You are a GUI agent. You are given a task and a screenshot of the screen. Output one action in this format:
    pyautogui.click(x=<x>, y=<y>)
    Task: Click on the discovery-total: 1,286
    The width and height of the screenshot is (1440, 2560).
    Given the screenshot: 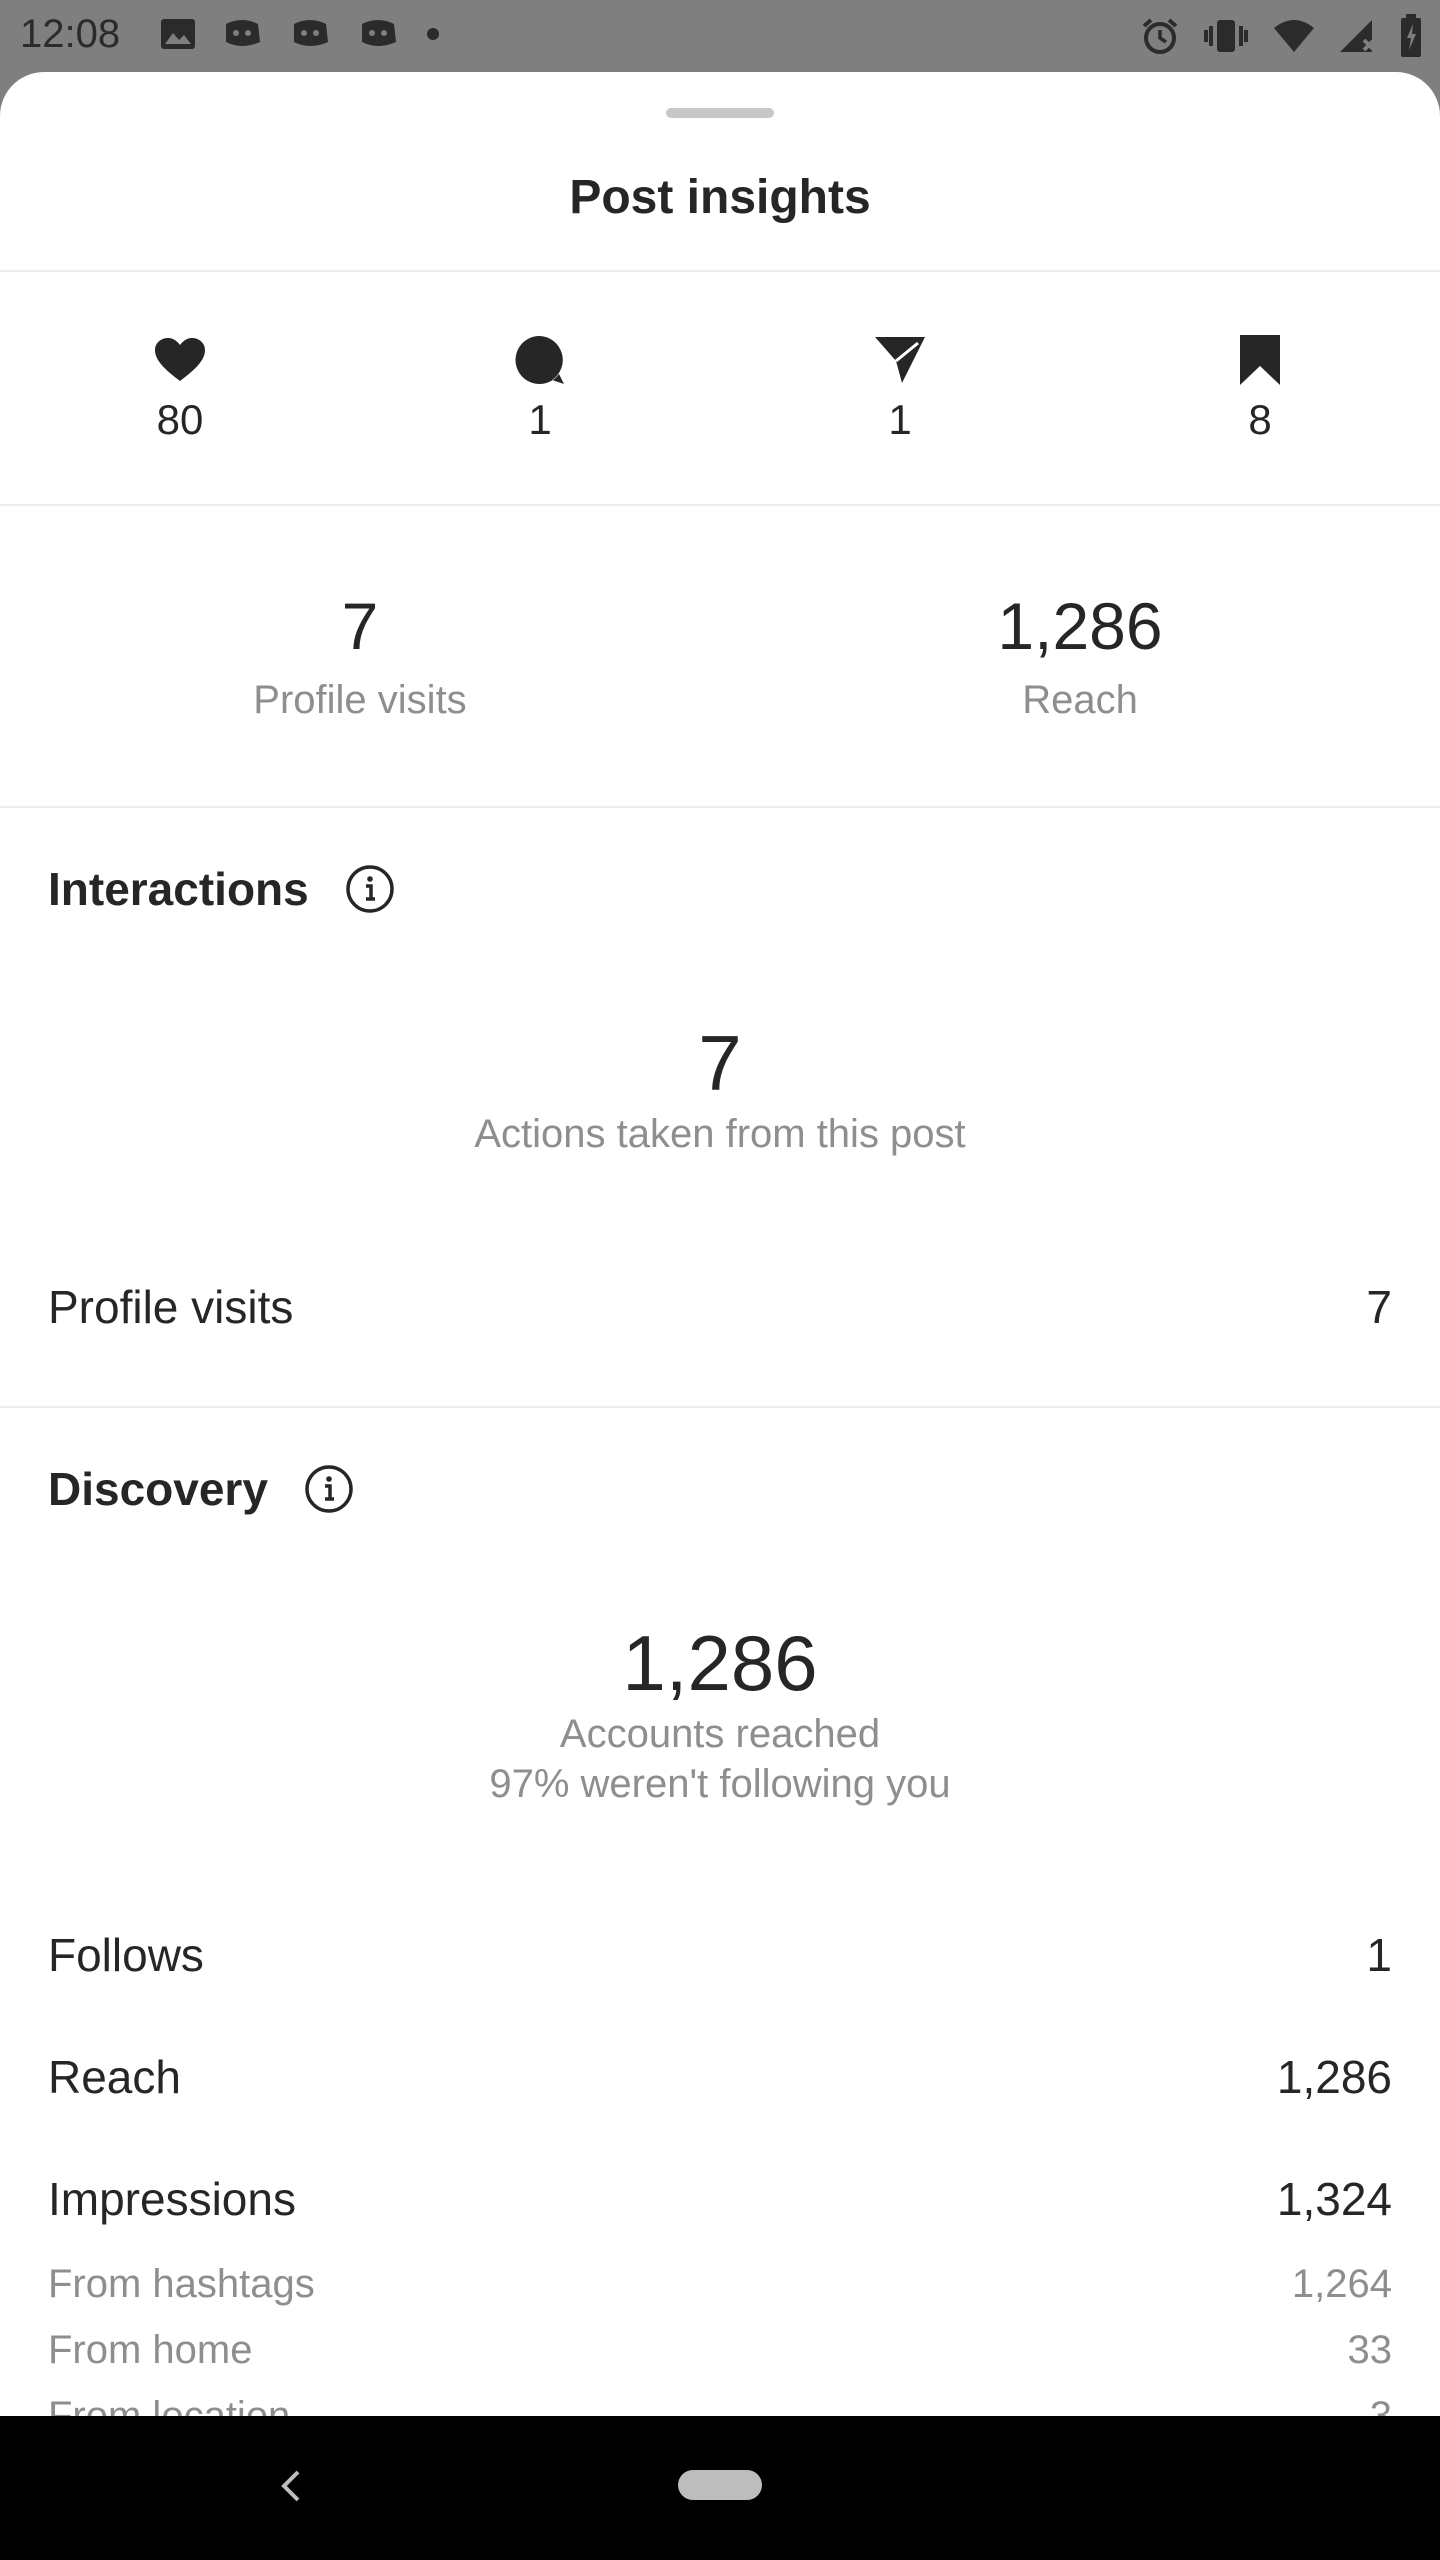 What is the action you would take?
    pyautogui.click(x=720, y=1663)
    